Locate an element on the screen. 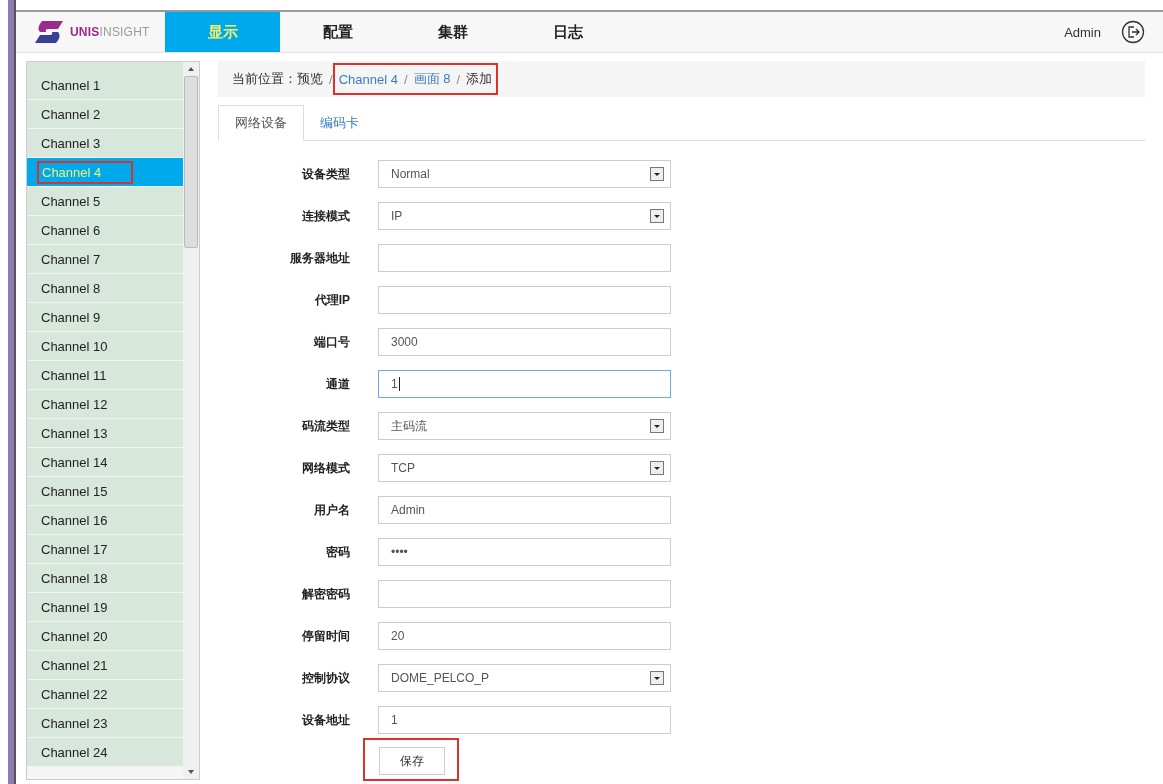 This screenshot has width=1163, height=784. breadcrumb-label: 当前位置：预览 is located at coordinates (277, 79).